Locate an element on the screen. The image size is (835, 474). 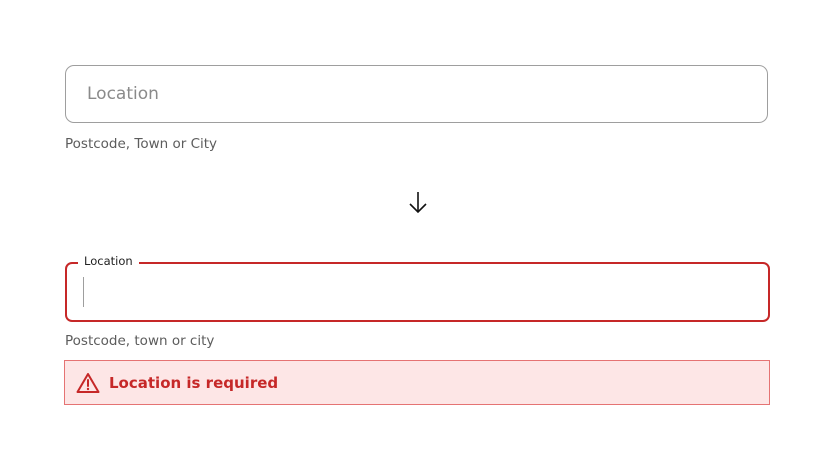
location-input-error: Location is located at coordinates (417, 287).